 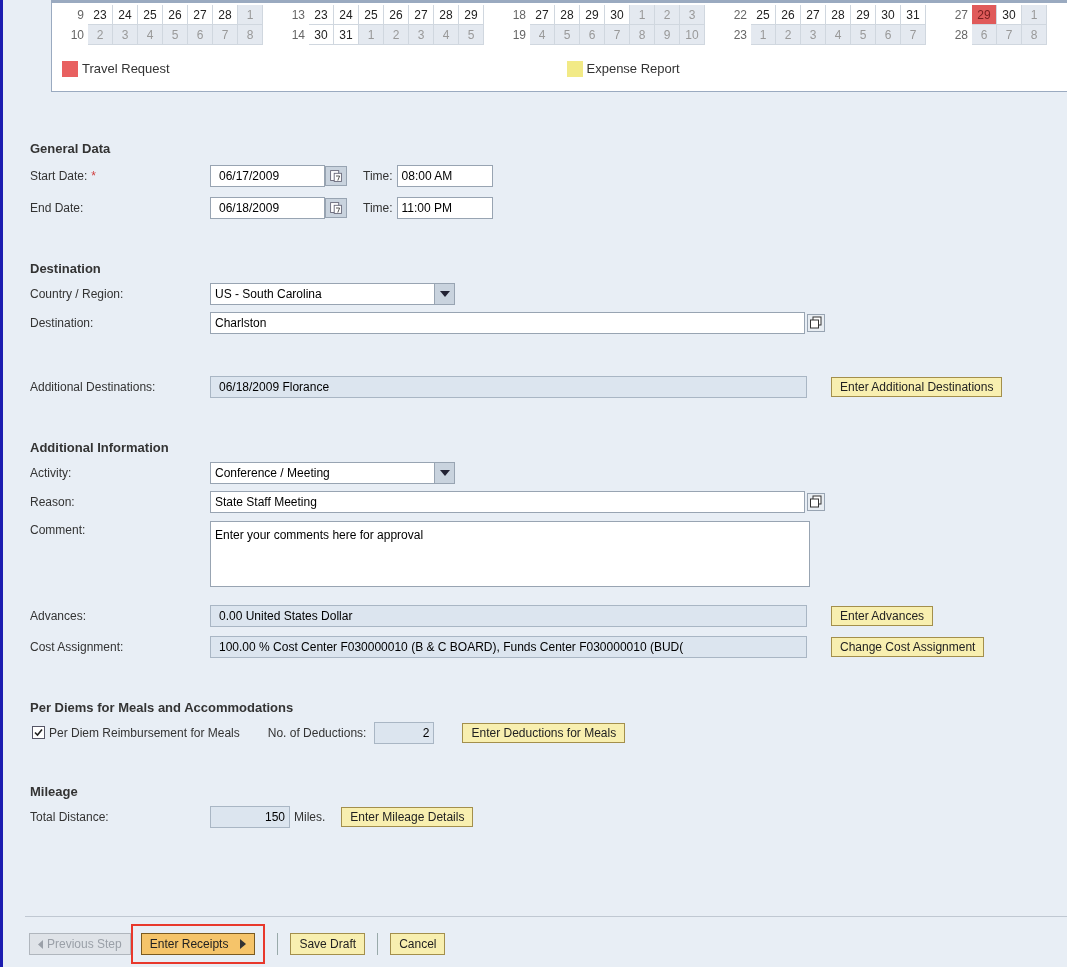 I want to click on dropdown-field: Conference / Meeting, so click(x=332, y=473).